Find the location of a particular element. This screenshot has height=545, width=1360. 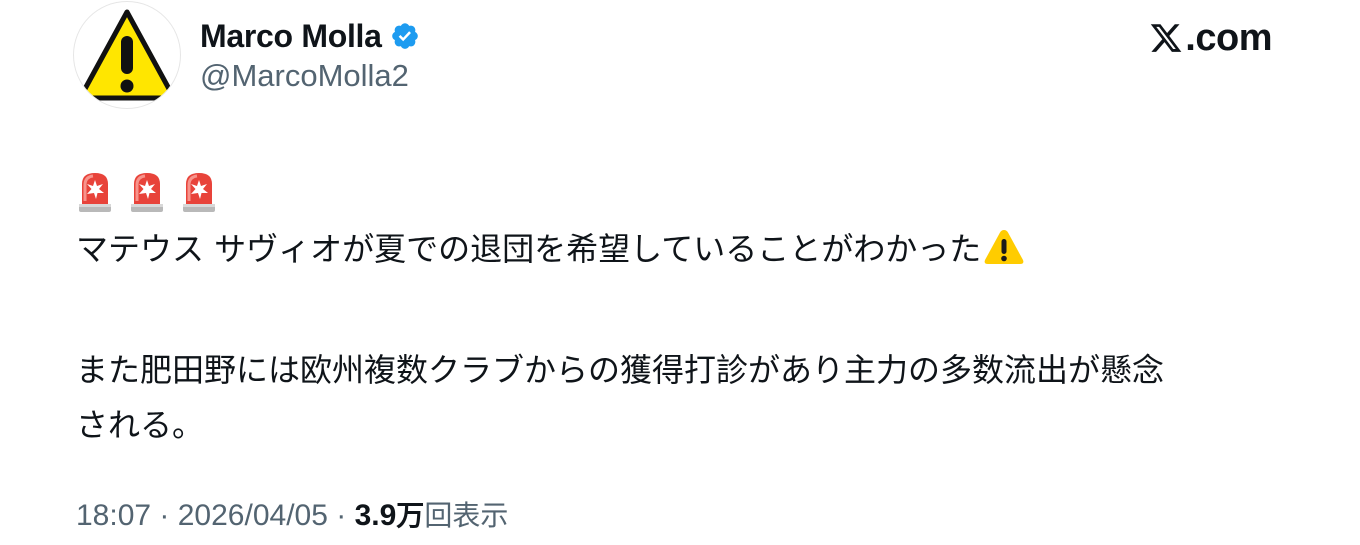

views-count: 3.9 is located at coordinates (376, 515).